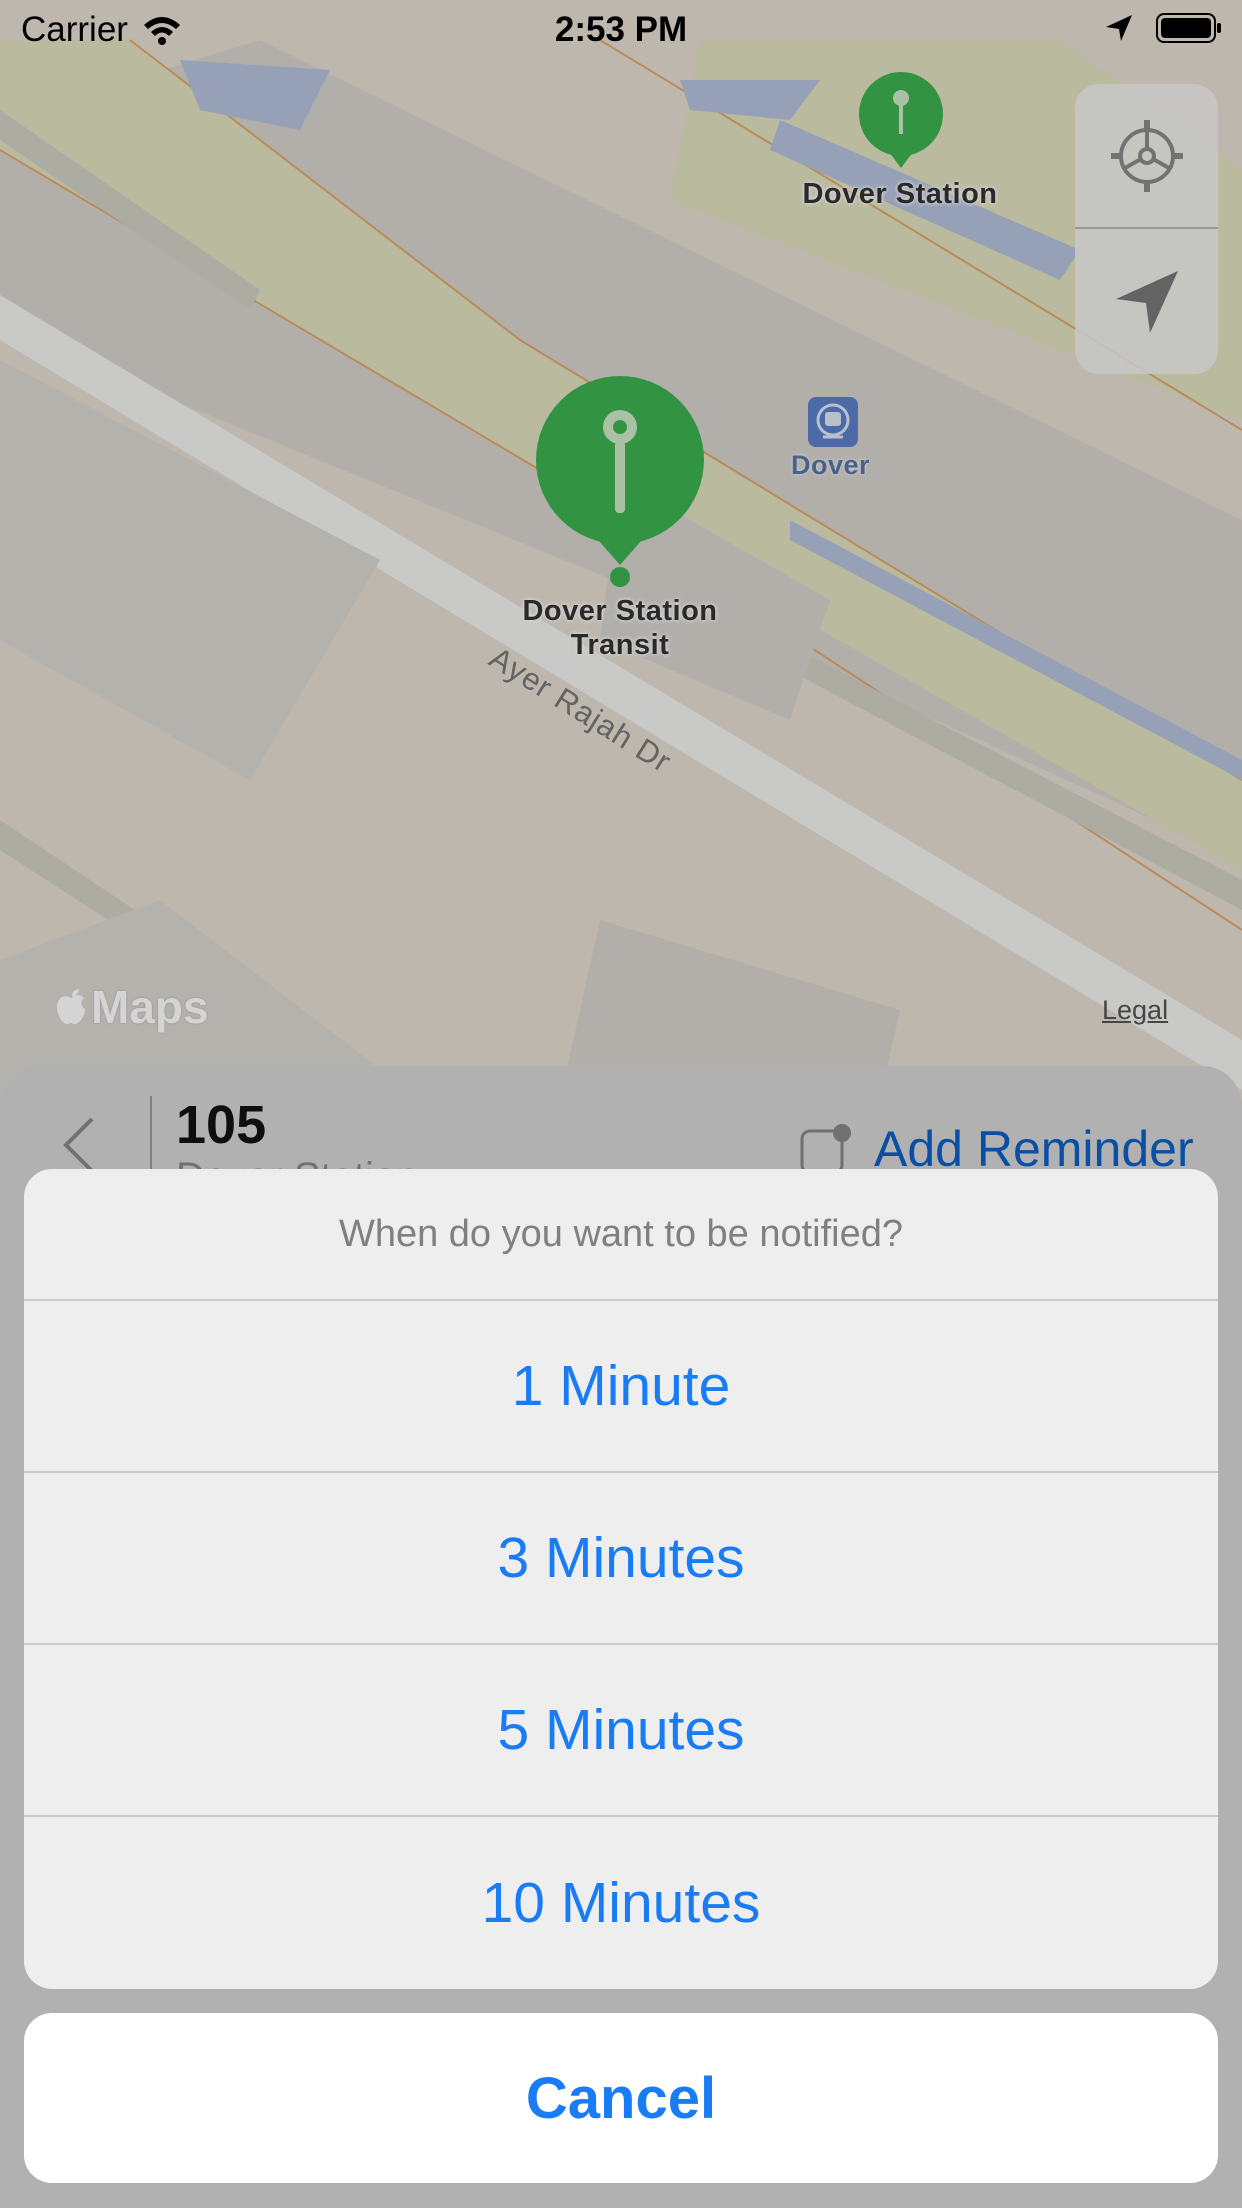  Describe the element at coordinates (621, 1903) in the screenshot. I see `option-10-minutes: 10 Minutes` at that location.